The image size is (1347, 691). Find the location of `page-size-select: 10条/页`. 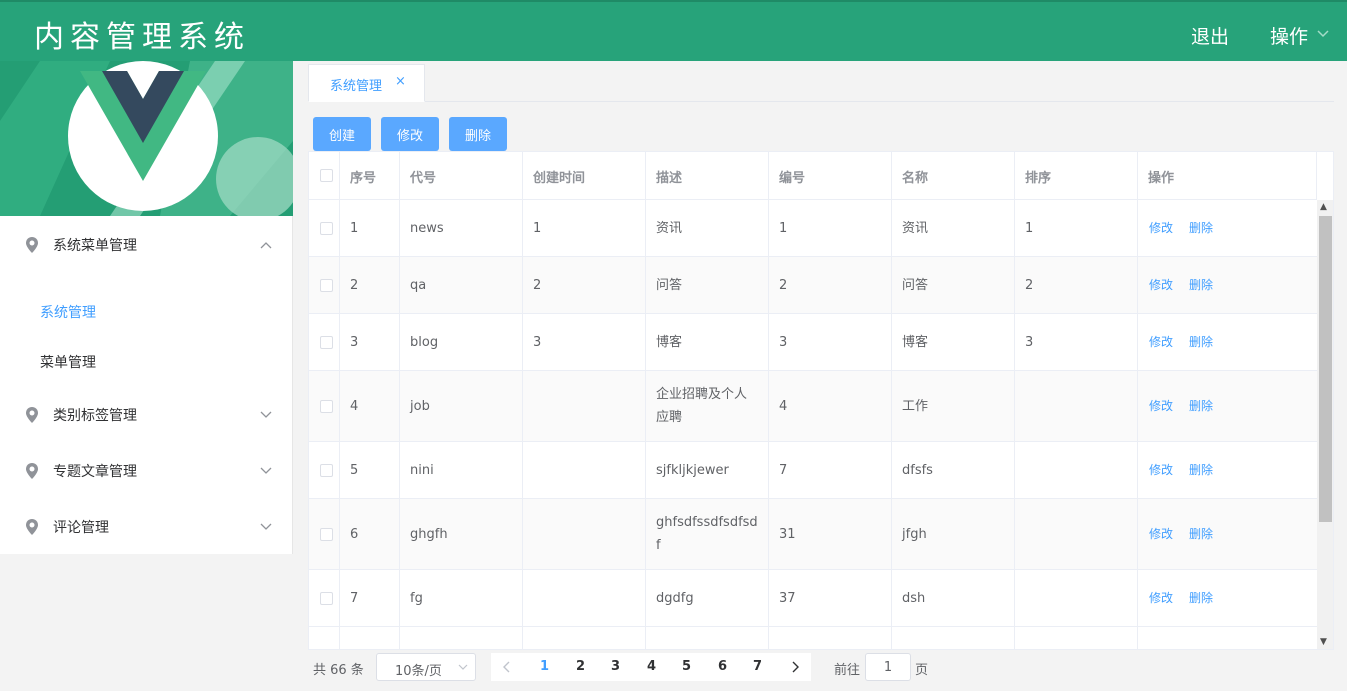

page-size-select: 10条/页 is located at coordinates (426, 667).